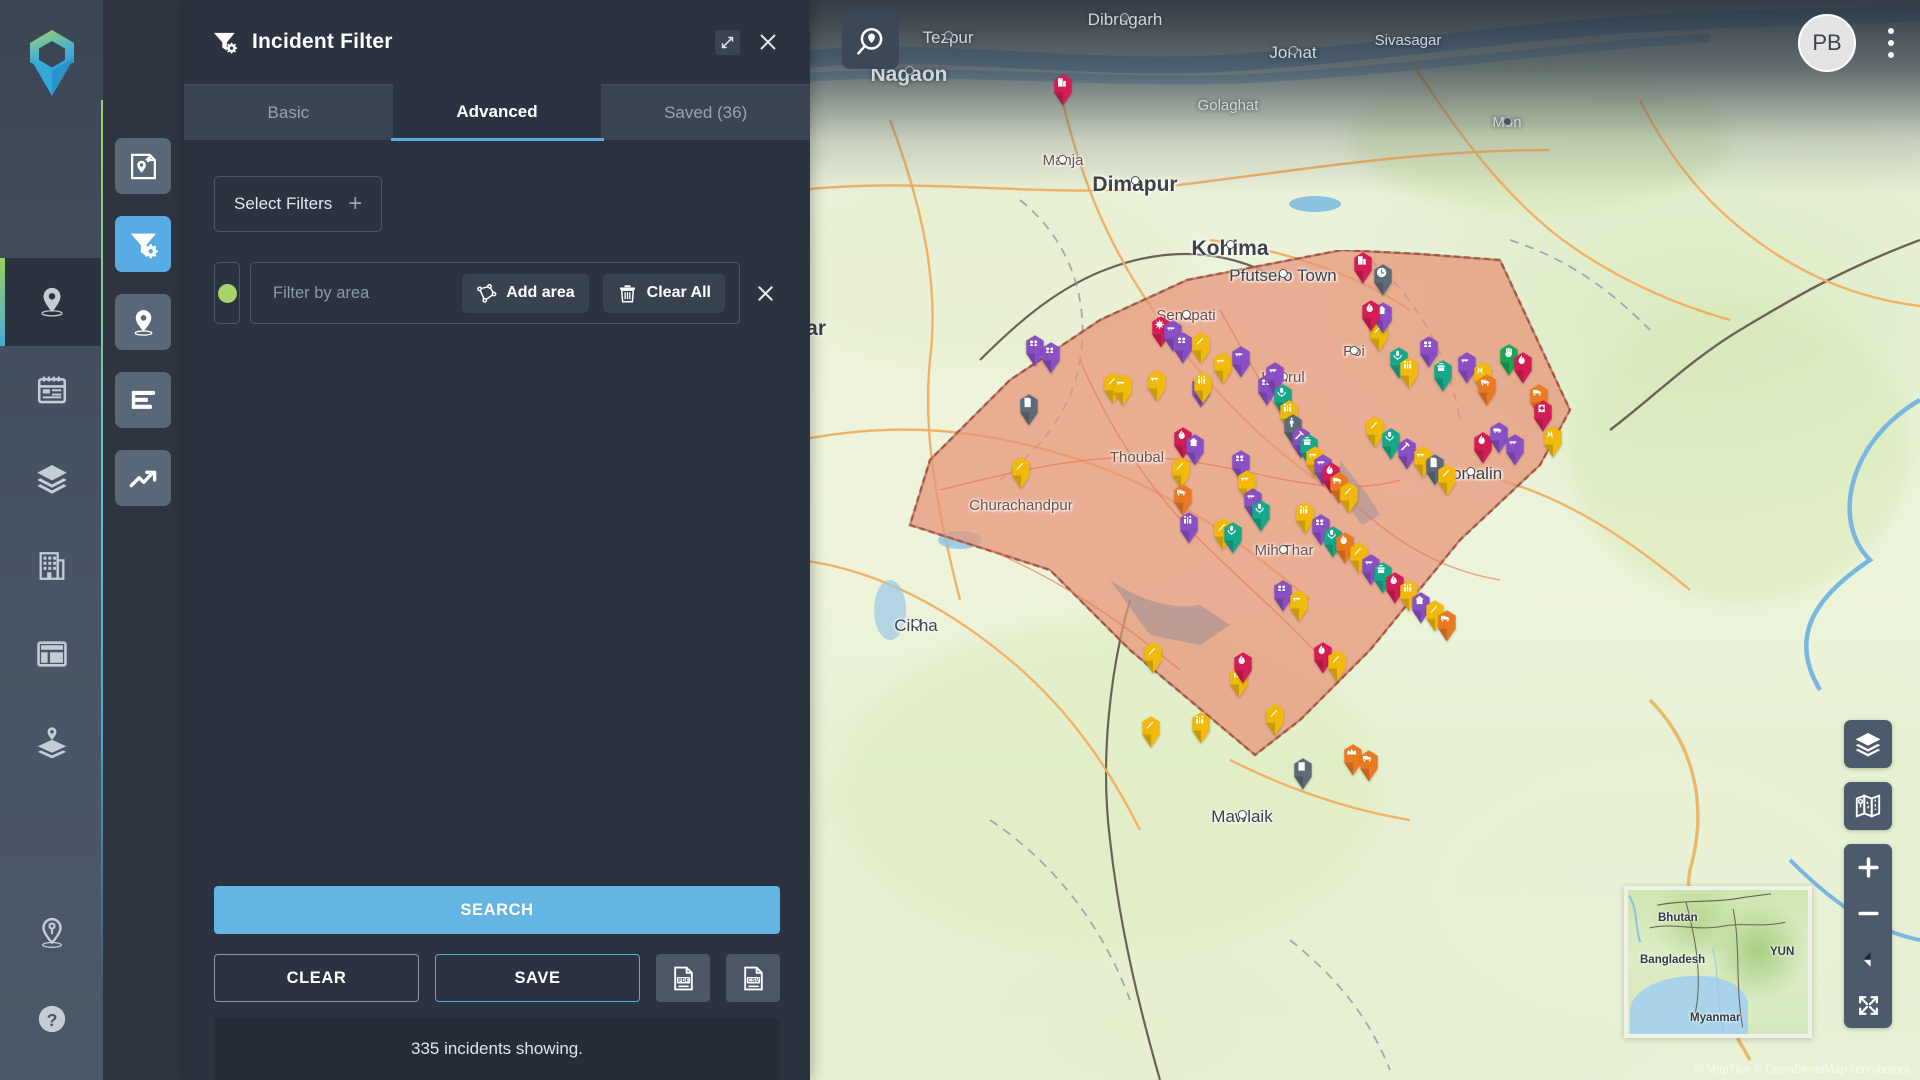  Describe the element at coordinates (683, 981) in the screenshot. I see `svg-text: PDF` at that location.